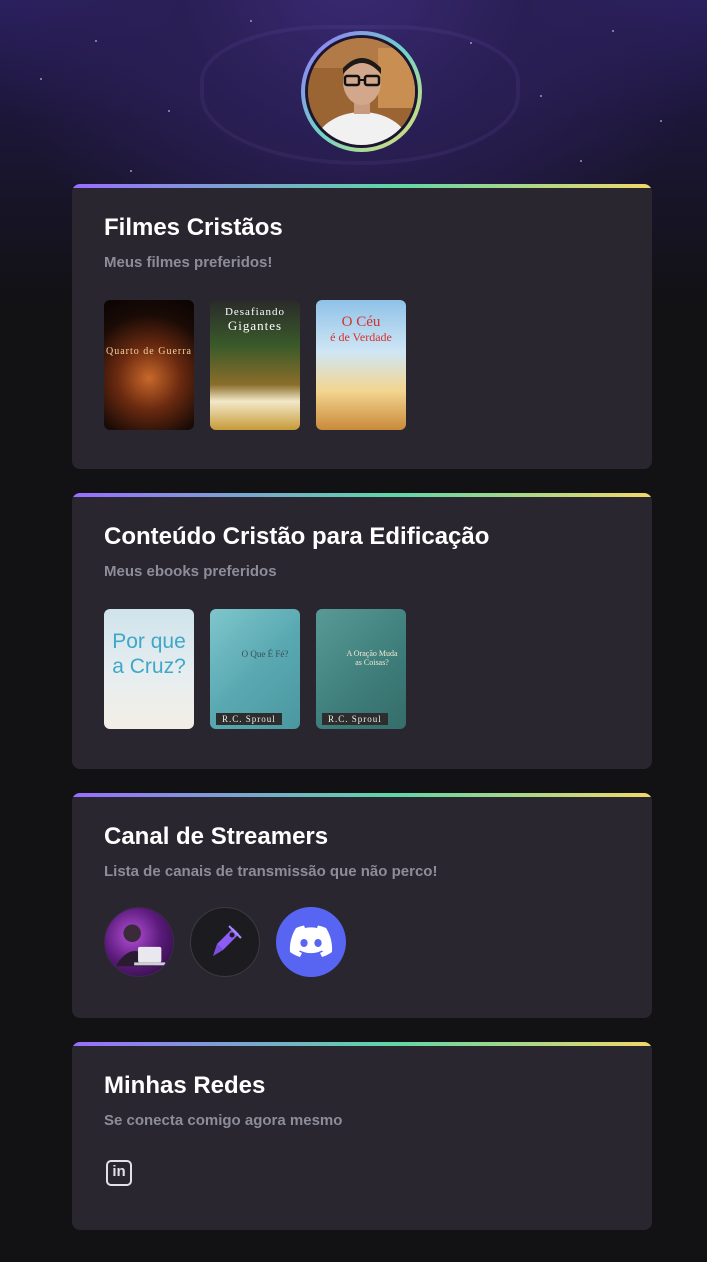 The width and height of the screenshot is (707, 1262). I want to click on streamer-avatar-icon, so click(139, 942).